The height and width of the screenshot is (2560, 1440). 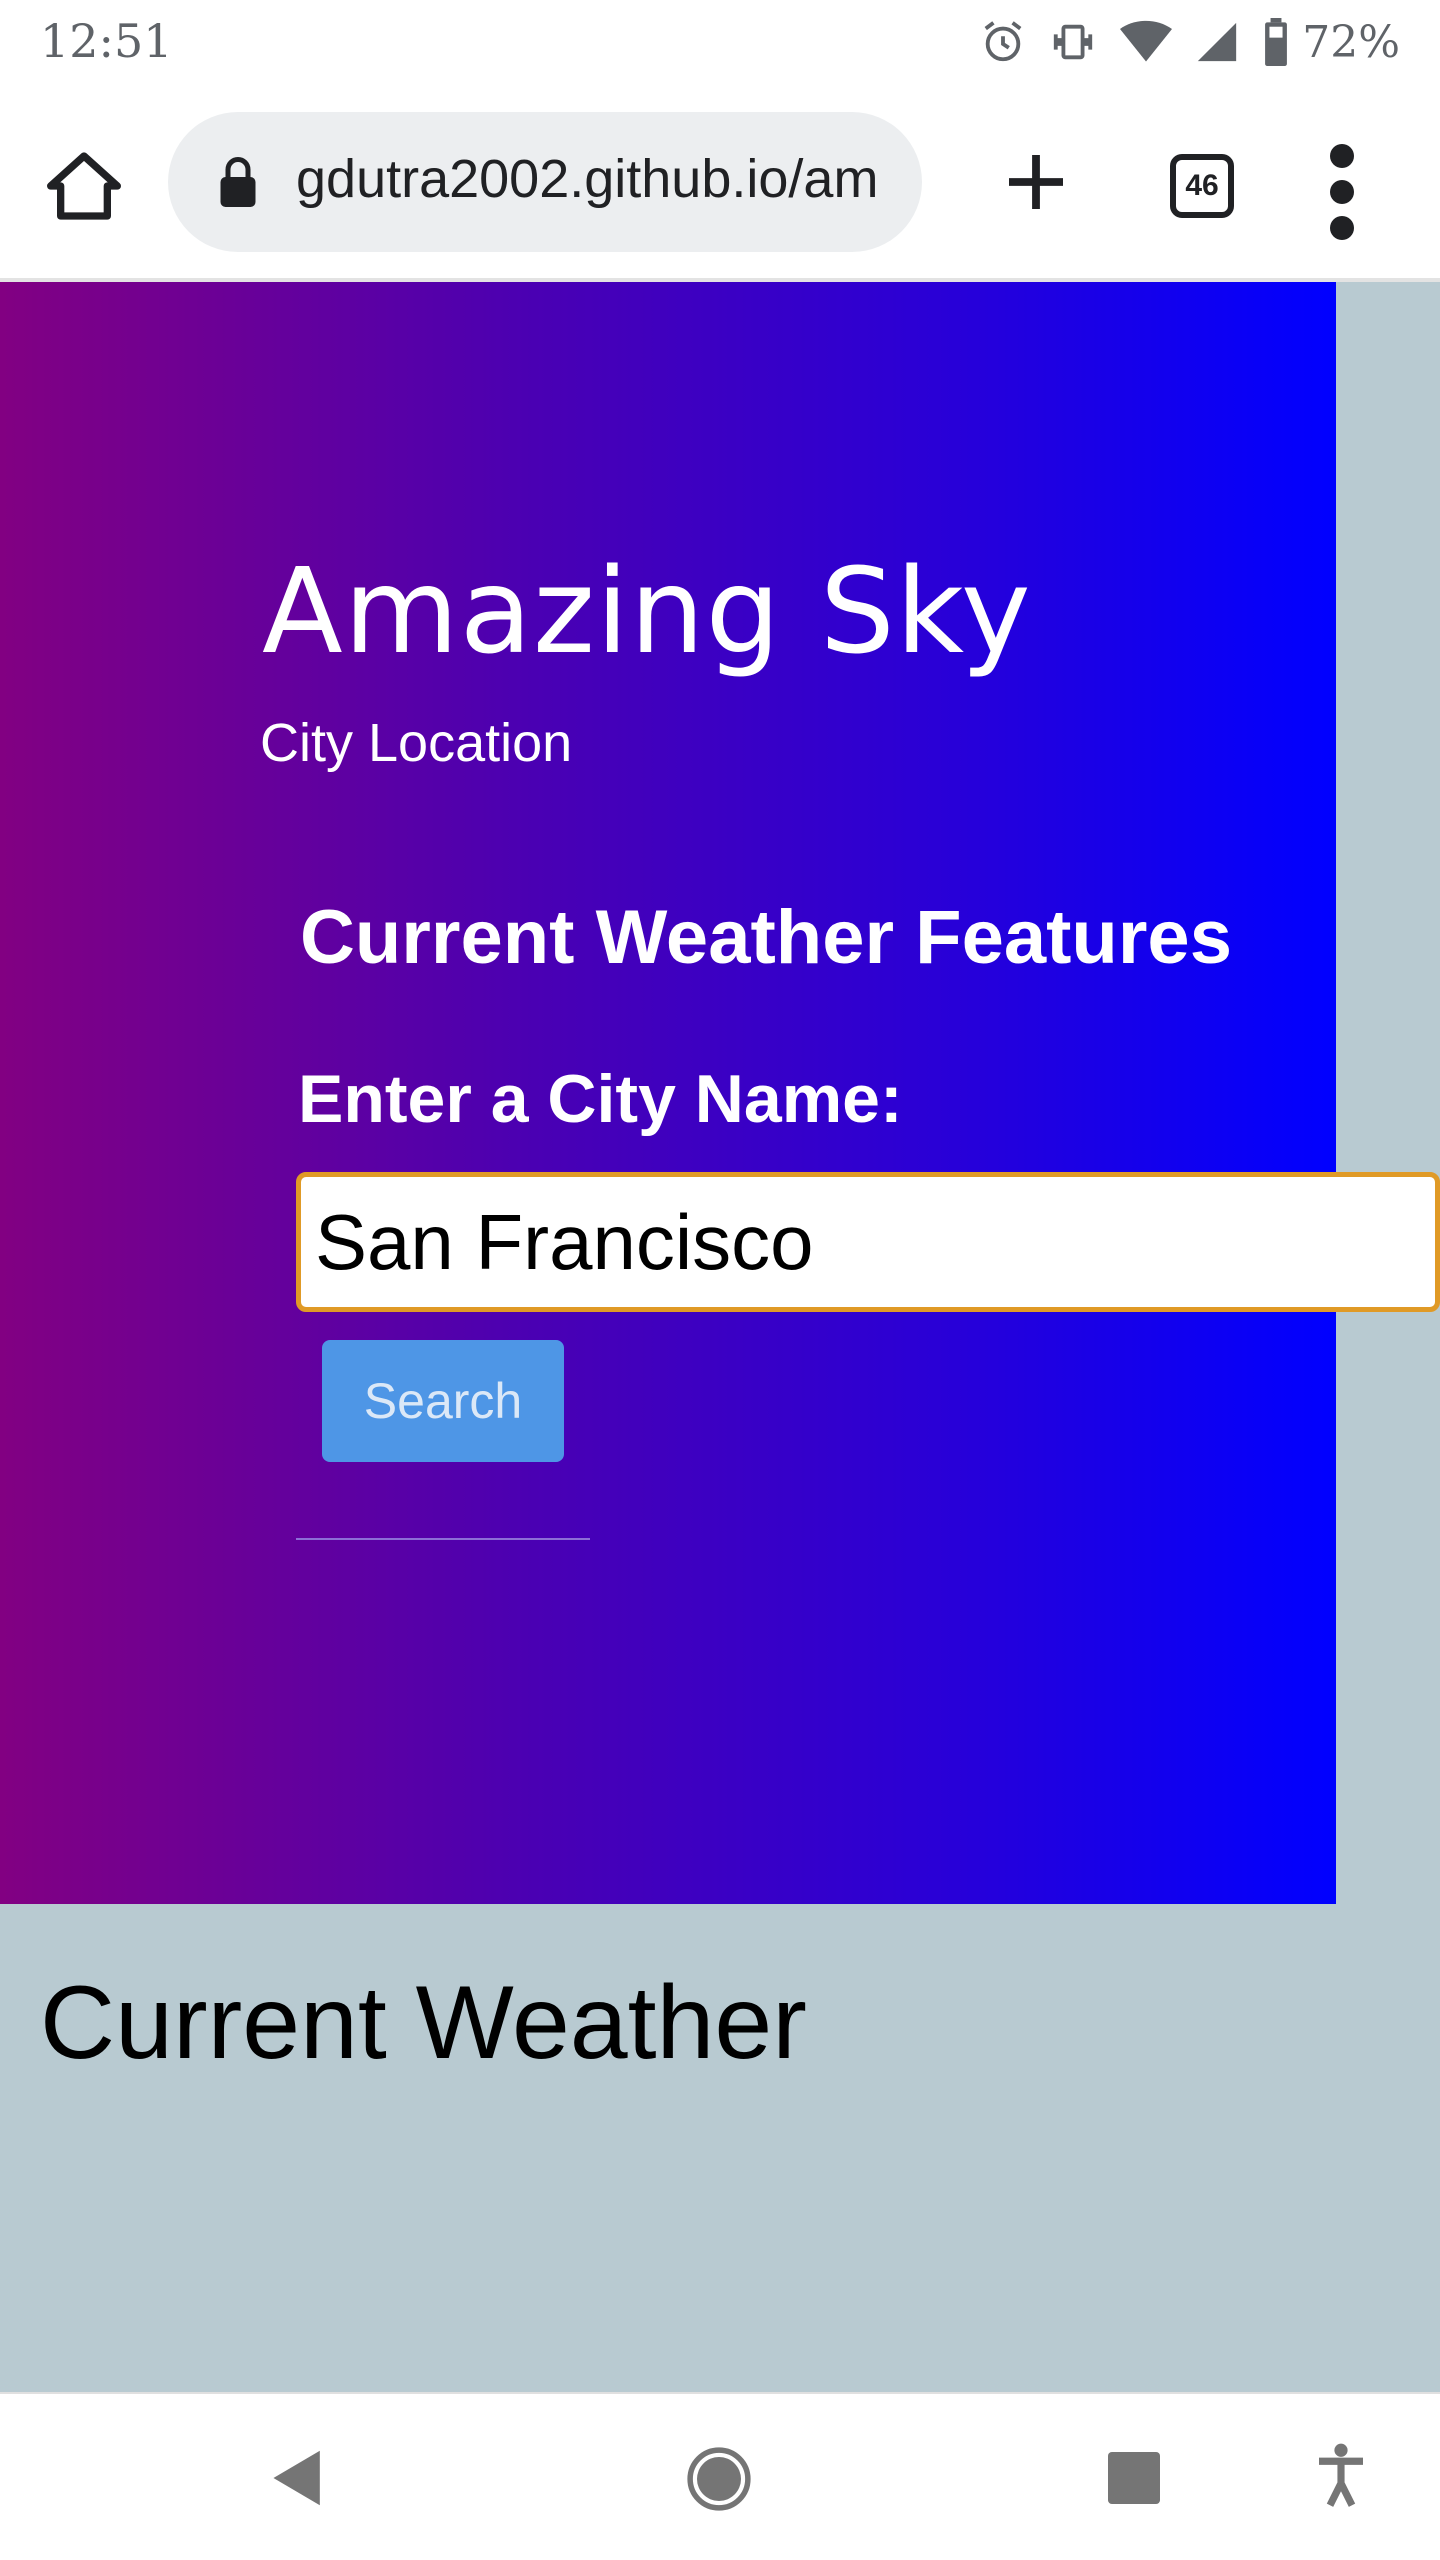 I want to click on url-bar: gdutra2002.github.io/am, so click(x=545, y=182).